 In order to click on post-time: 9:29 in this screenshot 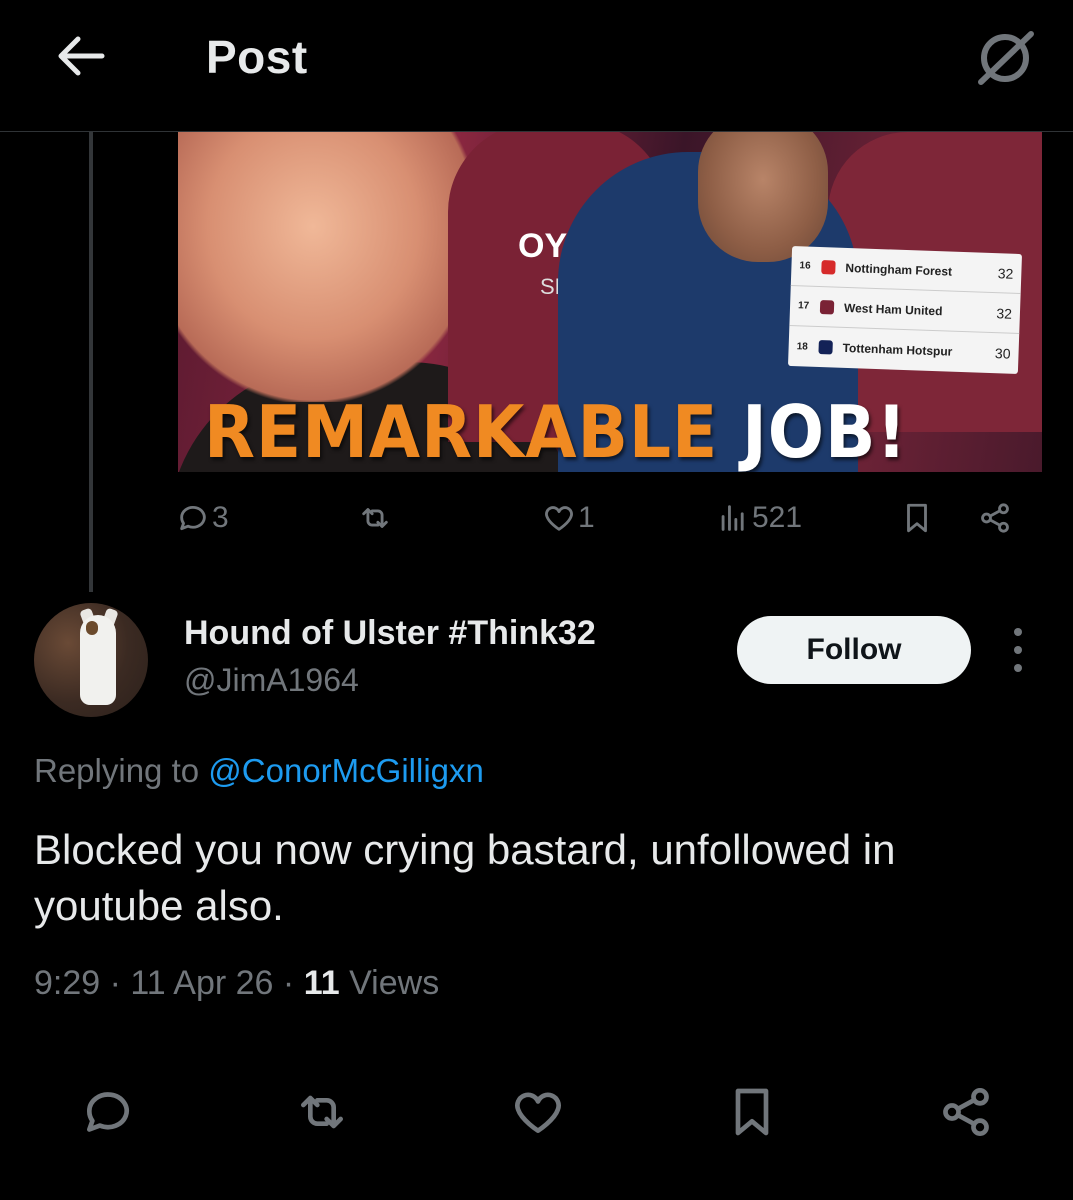, I will do `click(67, 983)`.